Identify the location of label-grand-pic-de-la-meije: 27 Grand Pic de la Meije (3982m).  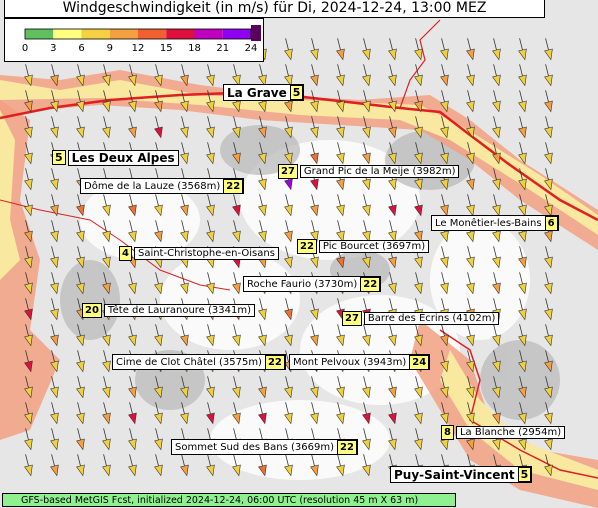
(369, 171).